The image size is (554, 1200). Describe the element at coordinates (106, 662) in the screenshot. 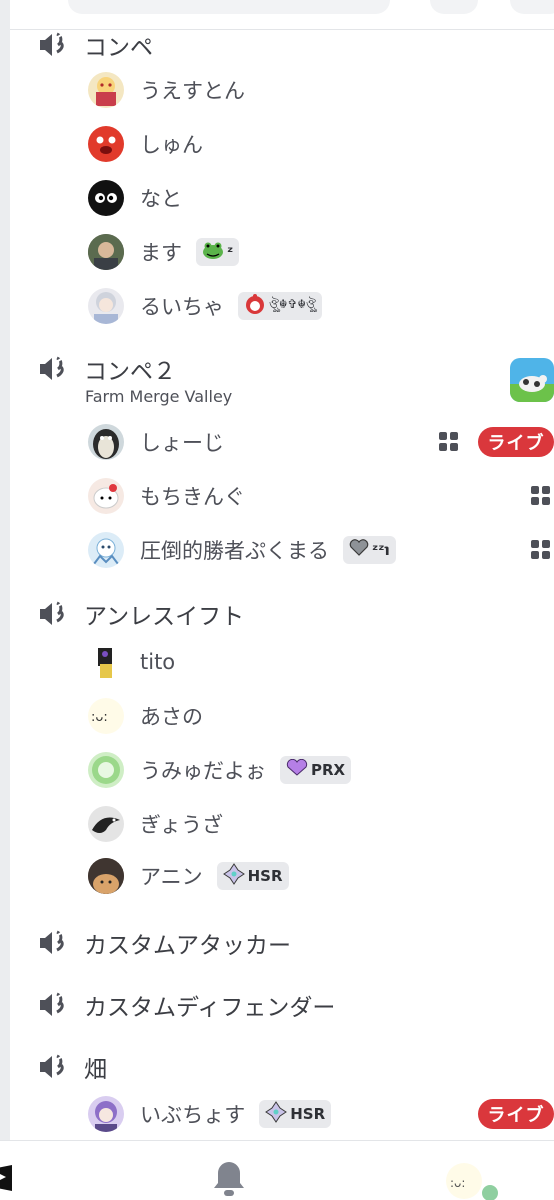

I see `dark-figure-avatar` at that location.